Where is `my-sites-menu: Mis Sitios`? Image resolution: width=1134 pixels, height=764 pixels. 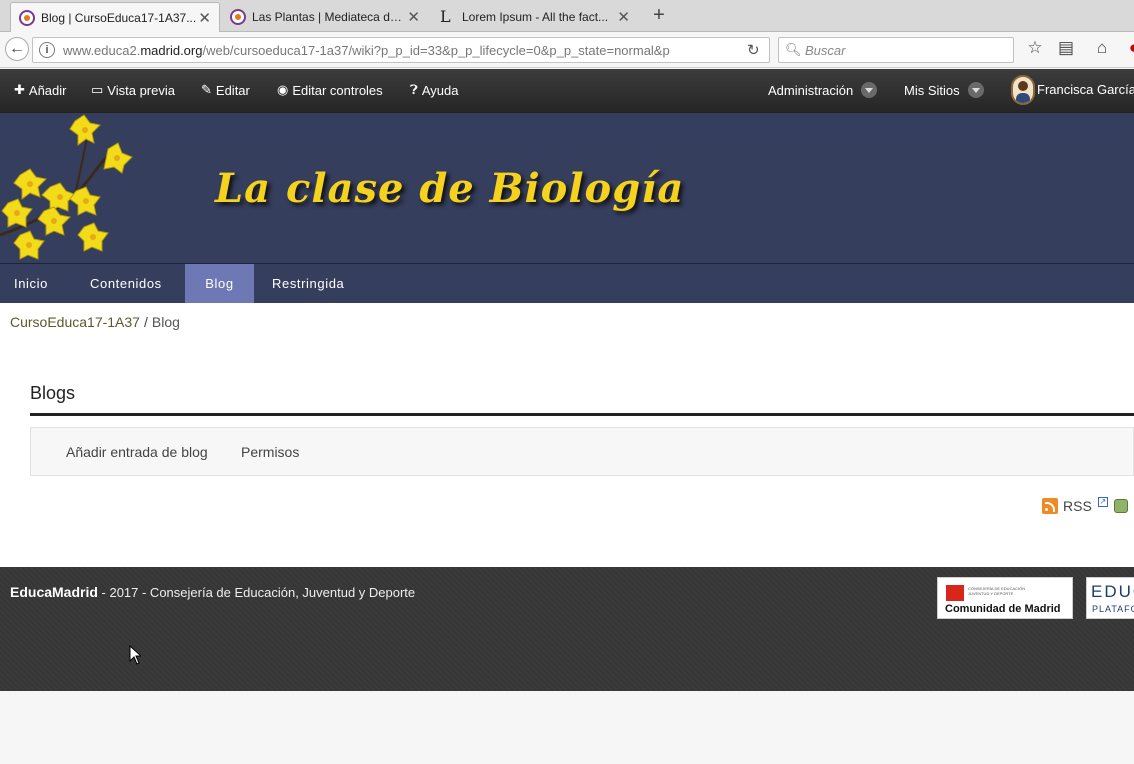
my-sites-menu: Mis Sitios is located at coordinates (944, 90).